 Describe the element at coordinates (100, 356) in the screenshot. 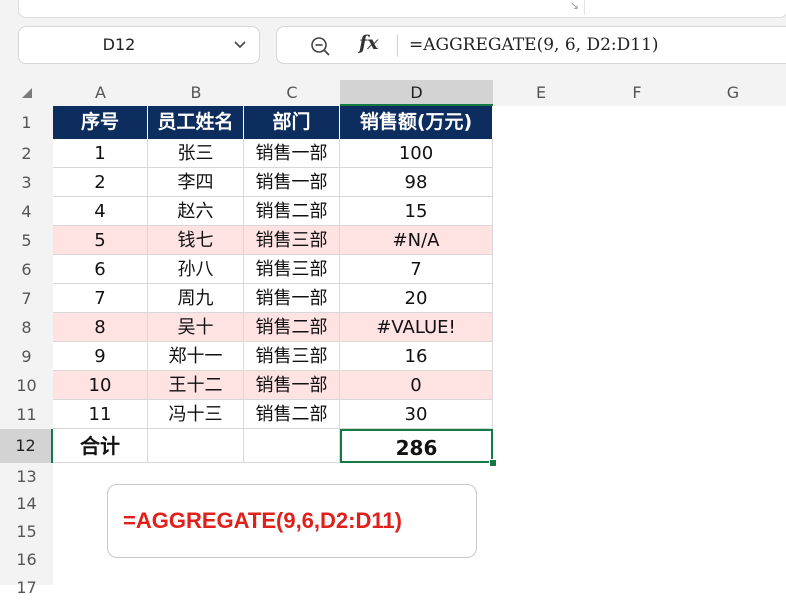

I see `table-cell: 9` at that location.